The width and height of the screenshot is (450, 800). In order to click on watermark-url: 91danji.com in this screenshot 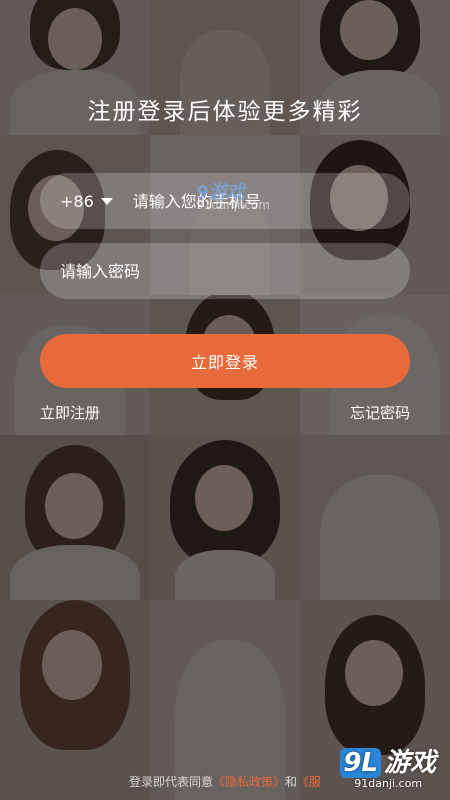, I will do `click(233, 205)`.